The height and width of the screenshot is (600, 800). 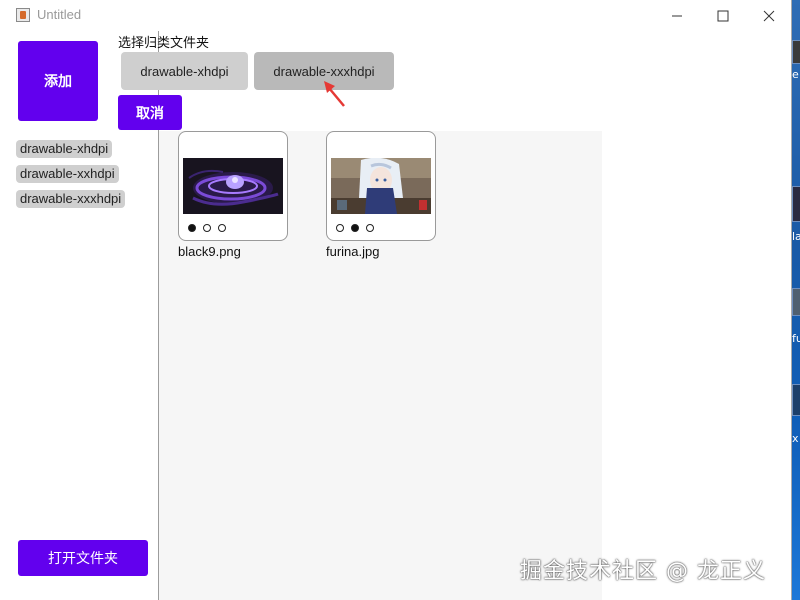 I want to click on maximize-button, so click(x=723, y=15).